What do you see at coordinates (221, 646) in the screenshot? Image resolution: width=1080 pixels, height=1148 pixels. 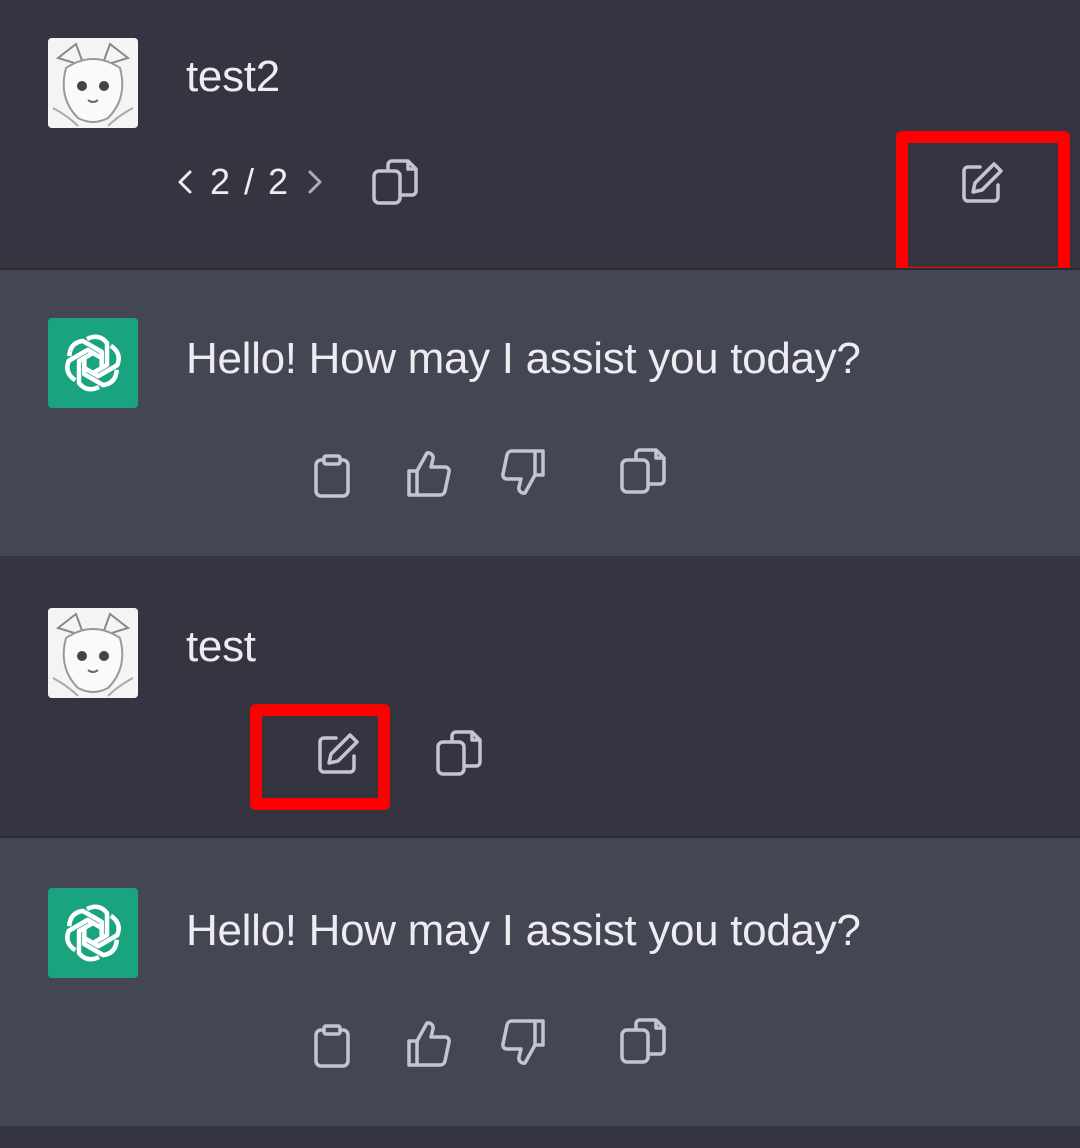 I see `message-text: test` at bounding box center [221, 646].